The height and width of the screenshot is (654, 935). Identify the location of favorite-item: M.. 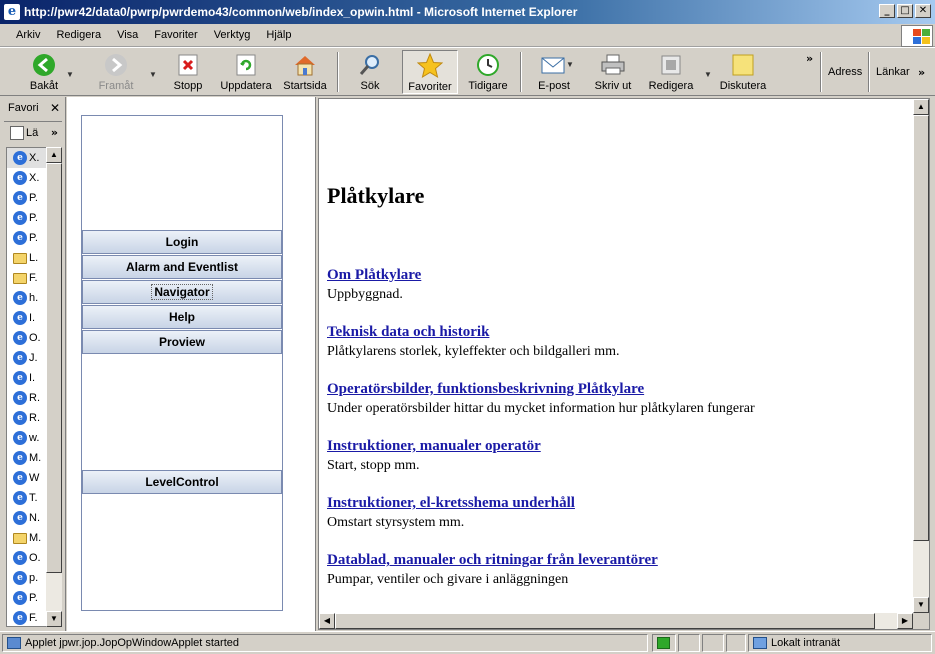
(28, 538).